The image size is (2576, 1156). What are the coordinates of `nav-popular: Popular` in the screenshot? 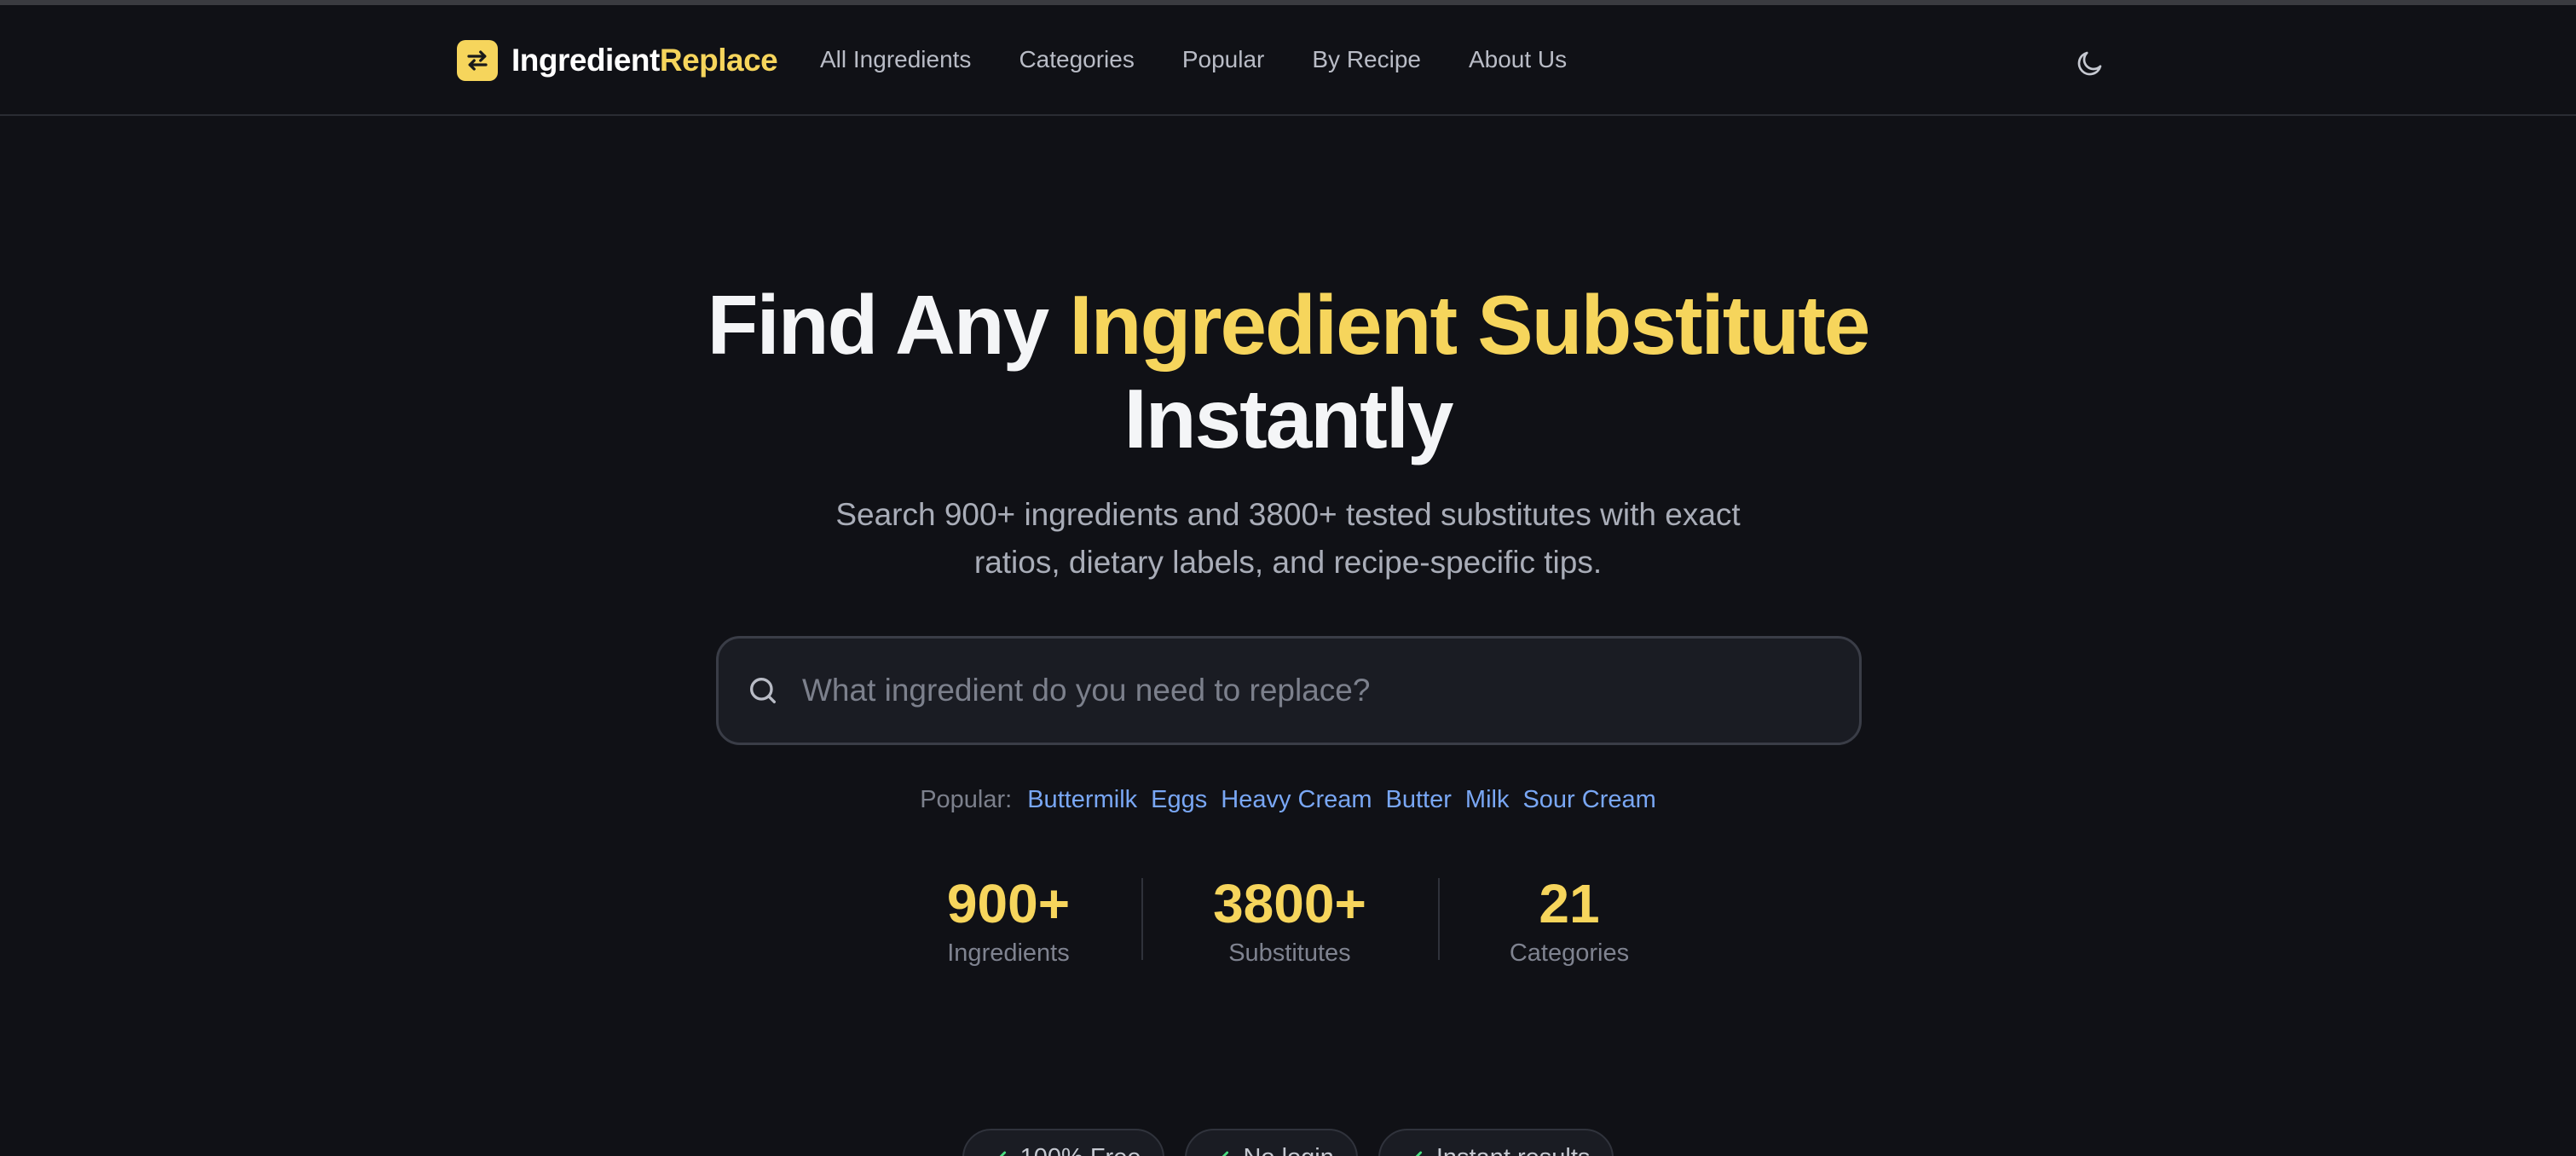 It's located at (1223, 60).